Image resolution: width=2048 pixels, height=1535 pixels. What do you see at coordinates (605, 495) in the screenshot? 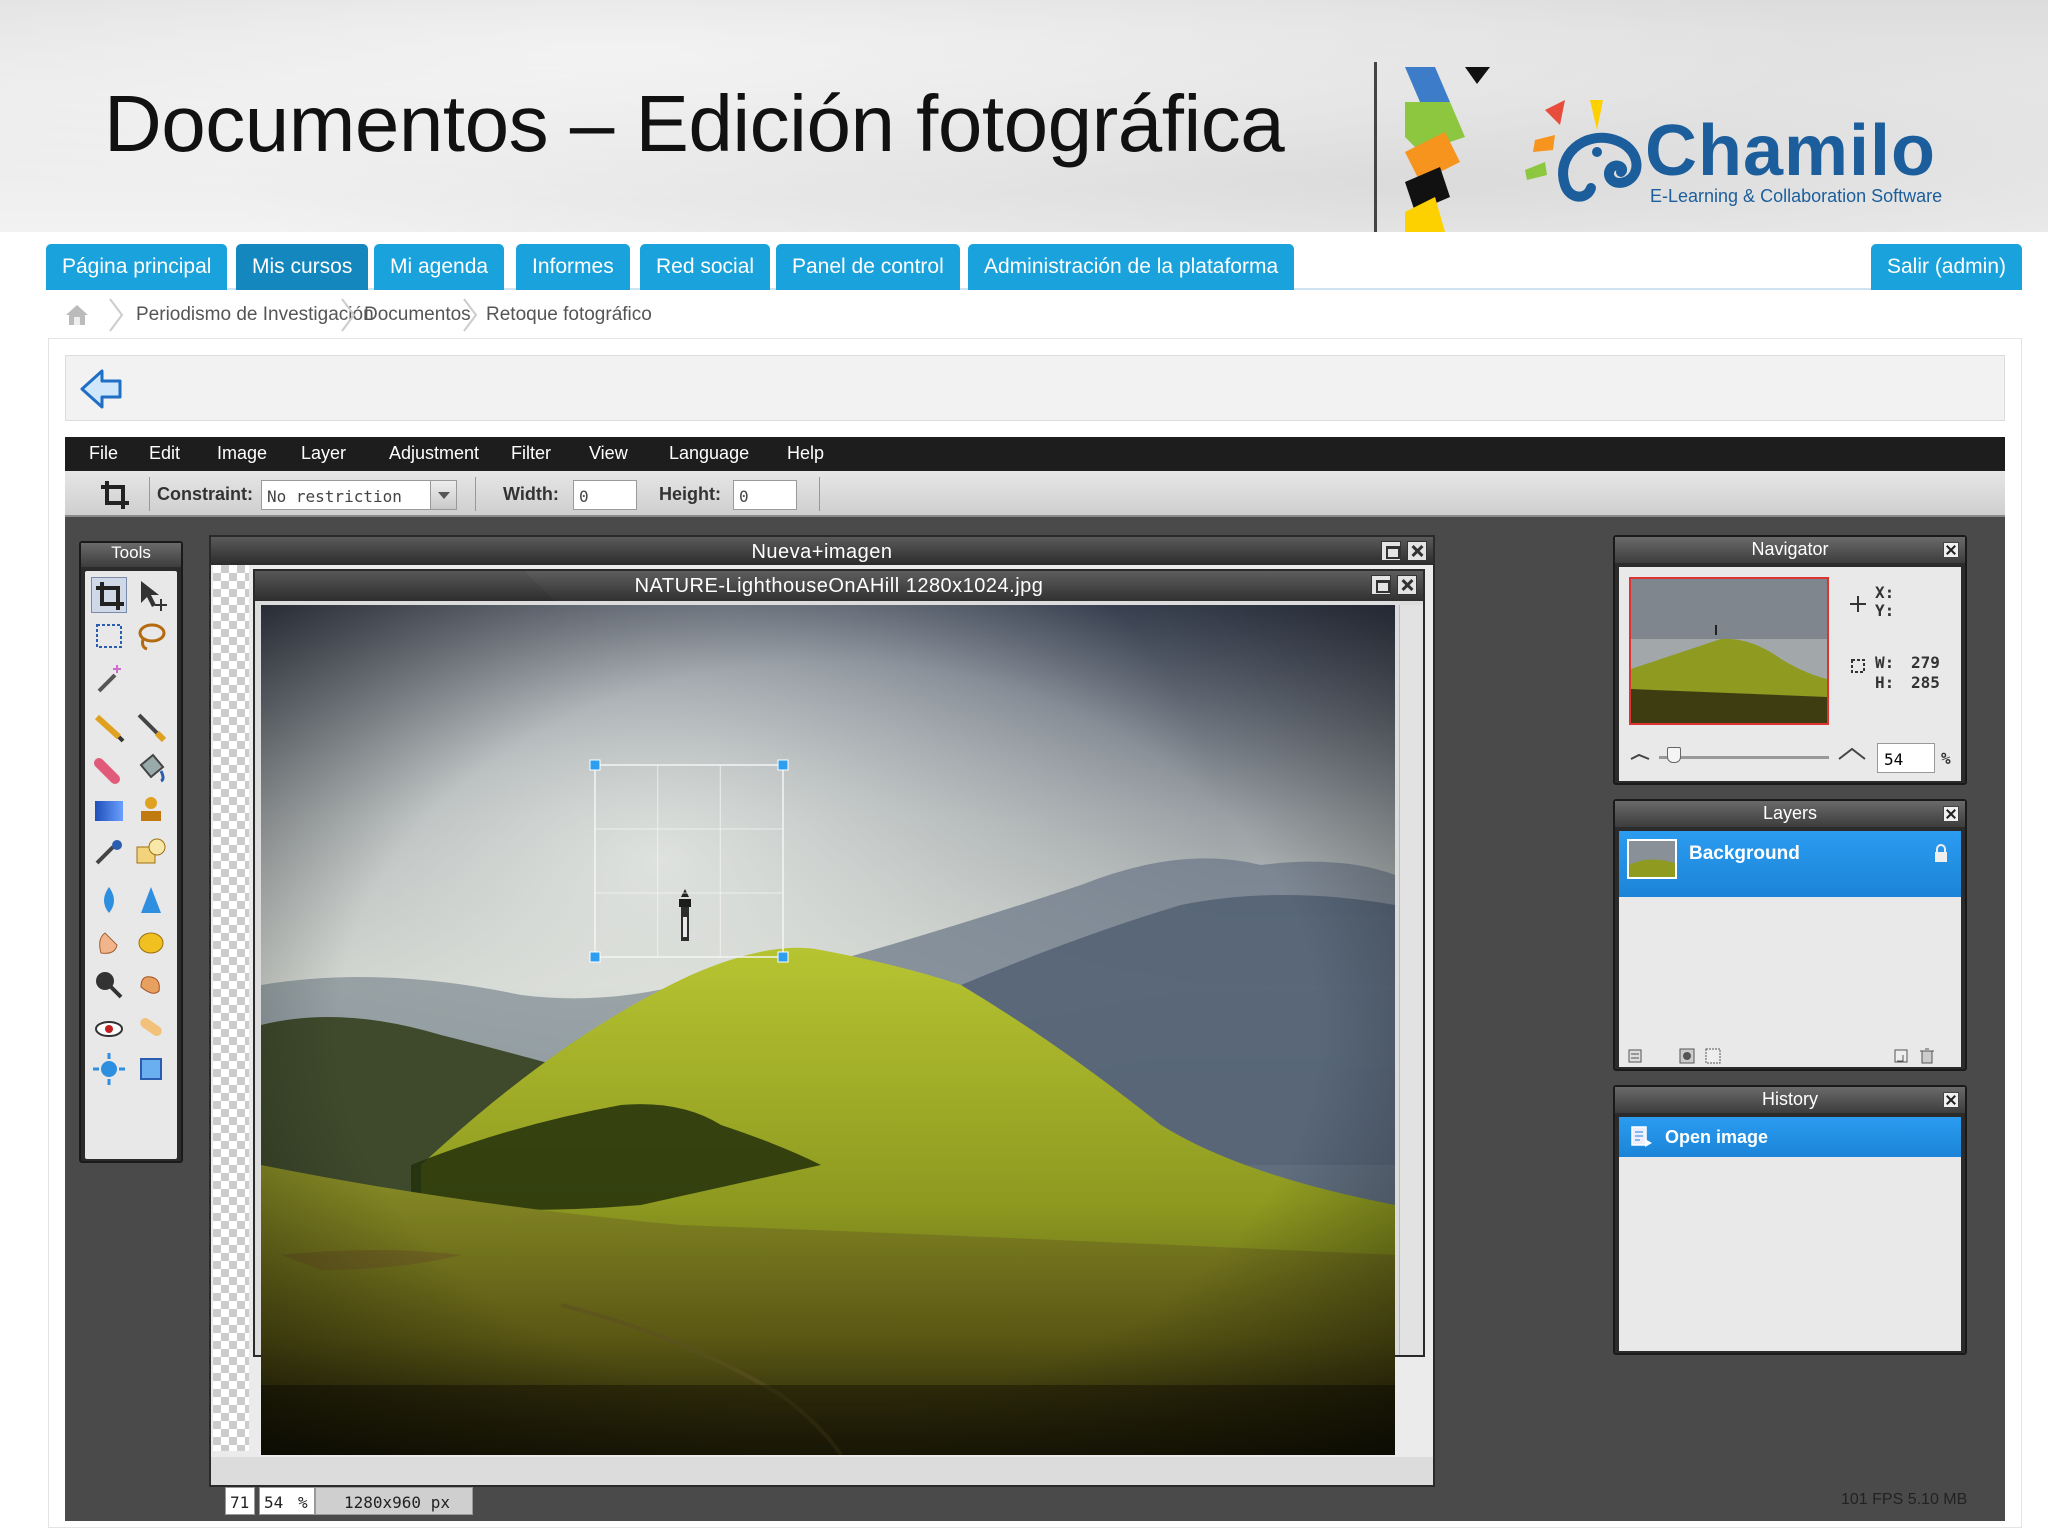
I see `width-input: 0` at bounding box center [605, 495].